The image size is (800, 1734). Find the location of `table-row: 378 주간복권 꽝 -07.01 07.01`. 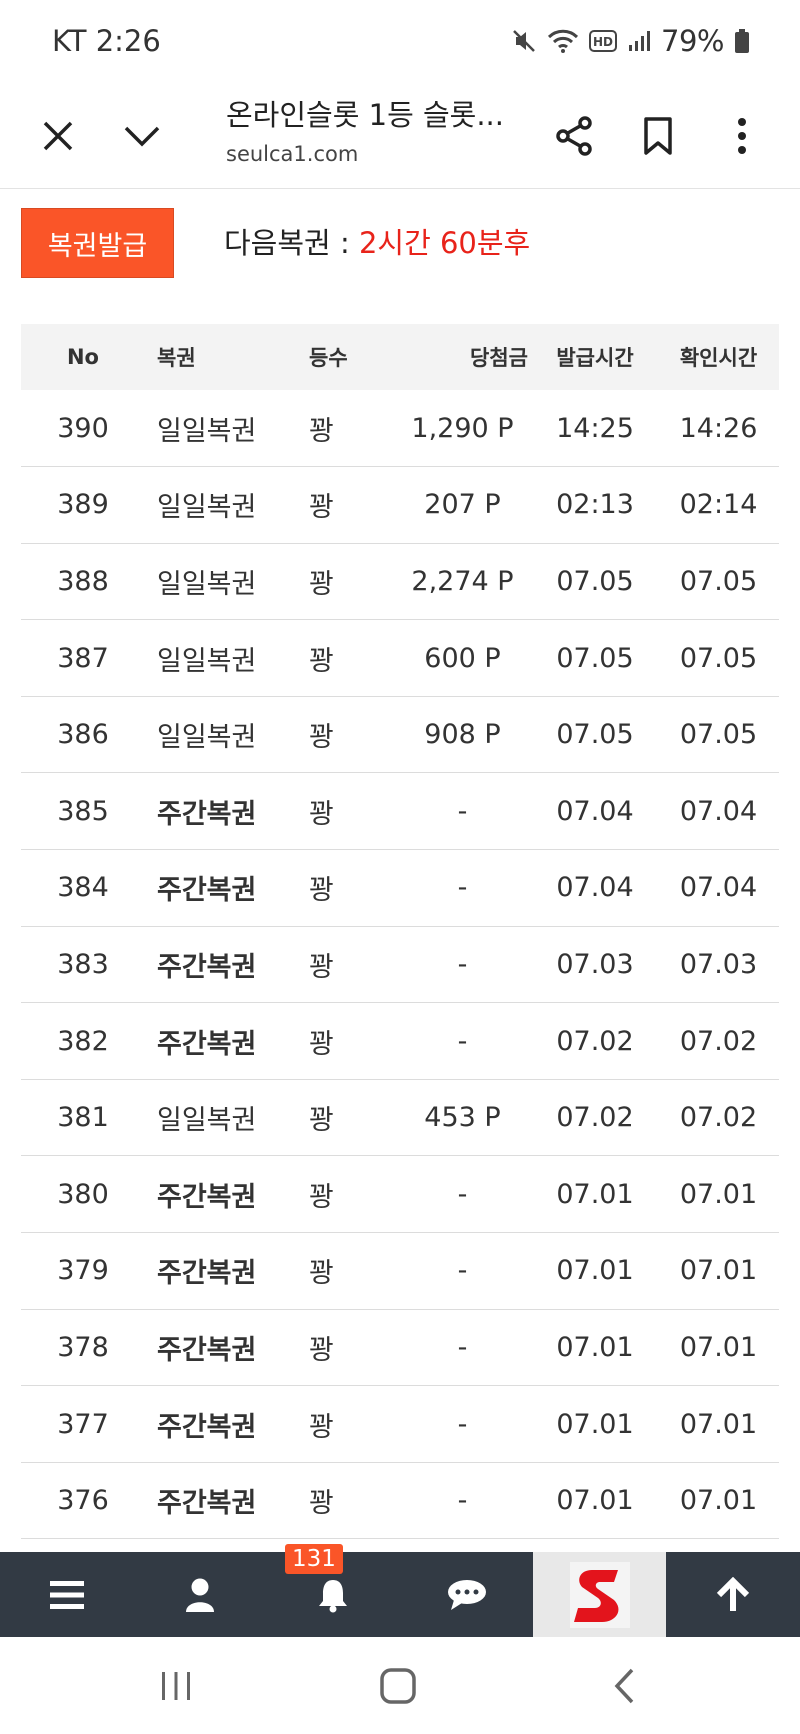

table-row: 378 주간복권 꽝 -07.01 07.01 is located at coordinates (400, 1348).